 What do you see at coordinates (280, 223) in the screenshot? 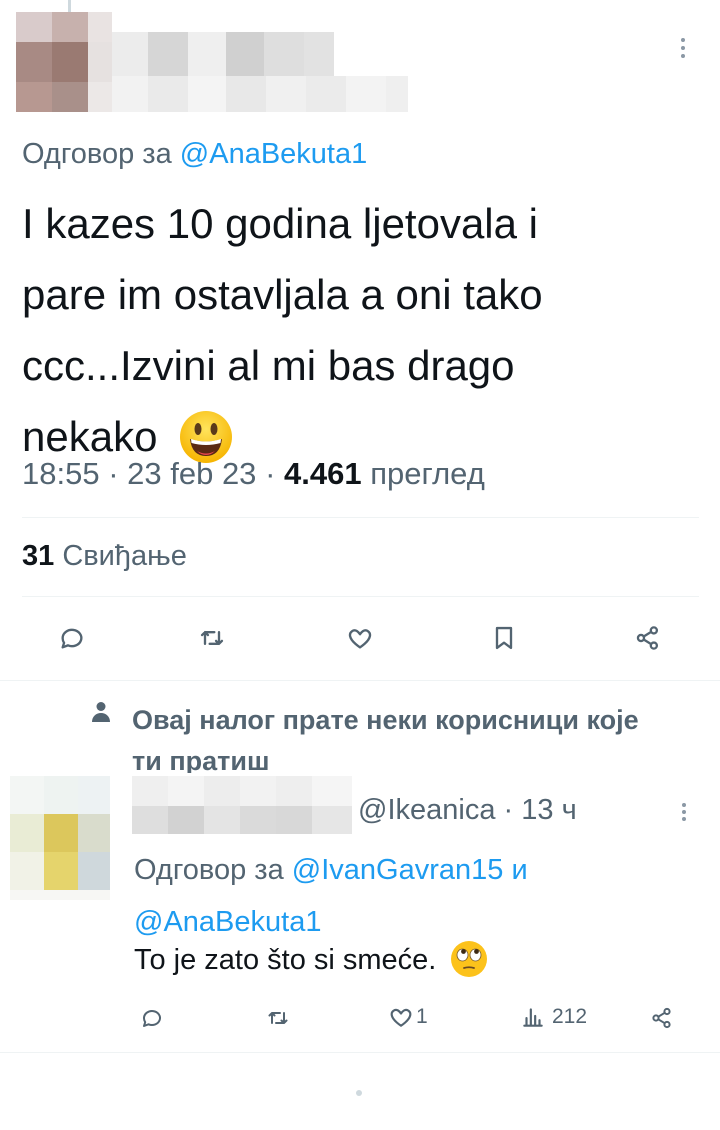
I see `tweet-text-line: I kazes 10 godina ljetovala i` at bounding box center [280, 223].